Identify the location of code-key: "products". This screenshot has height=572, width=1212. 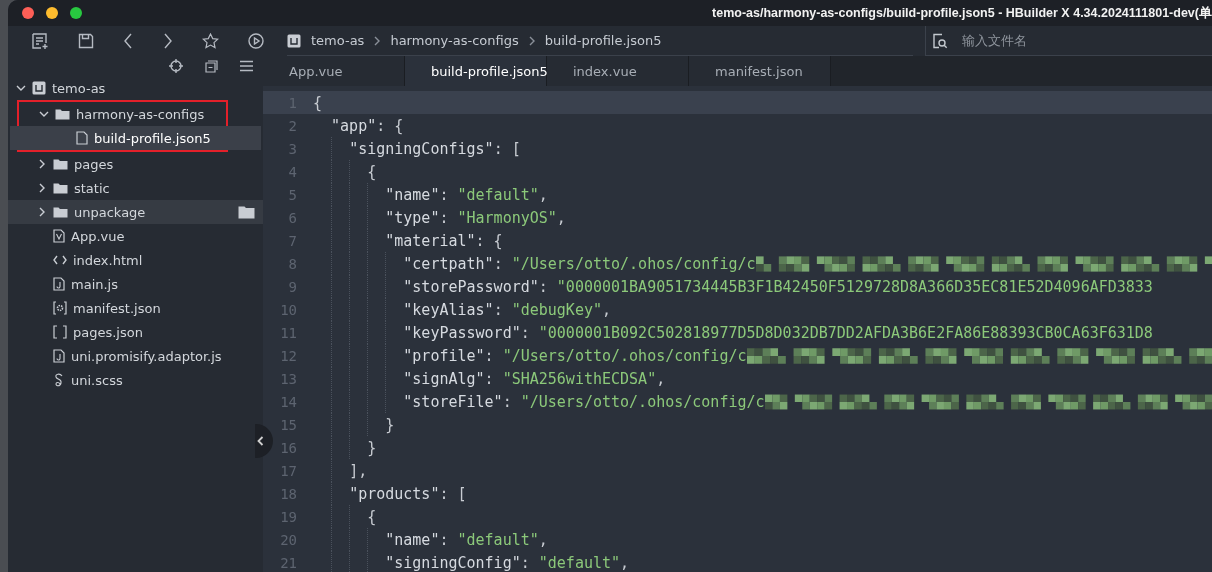
(394, 493).